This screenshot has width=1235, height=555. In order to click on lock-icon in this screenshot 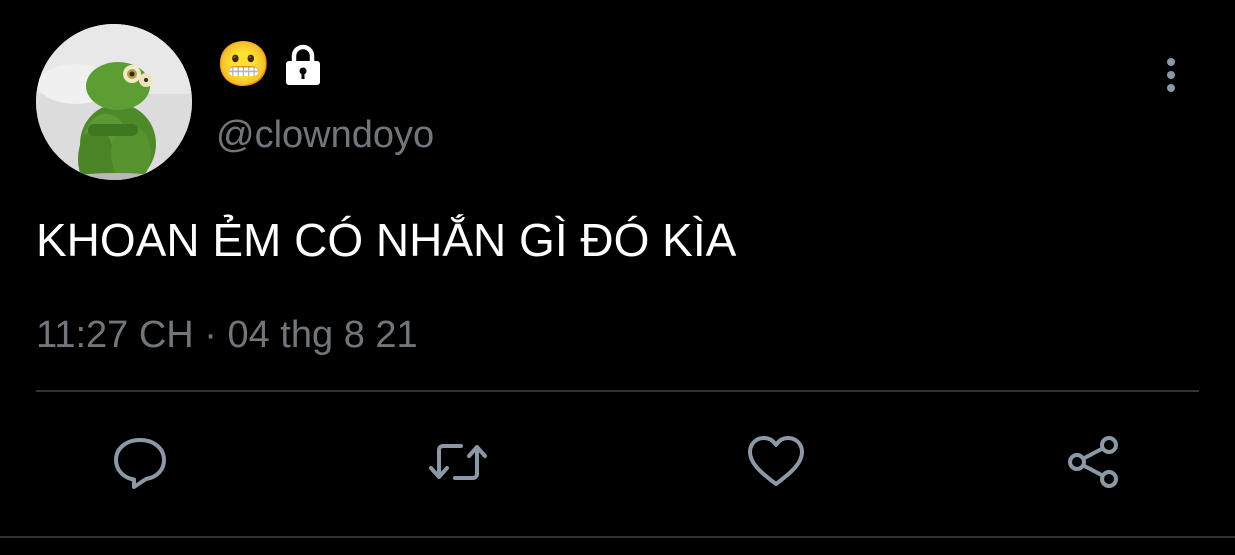, I will do `click(303, 65)`.